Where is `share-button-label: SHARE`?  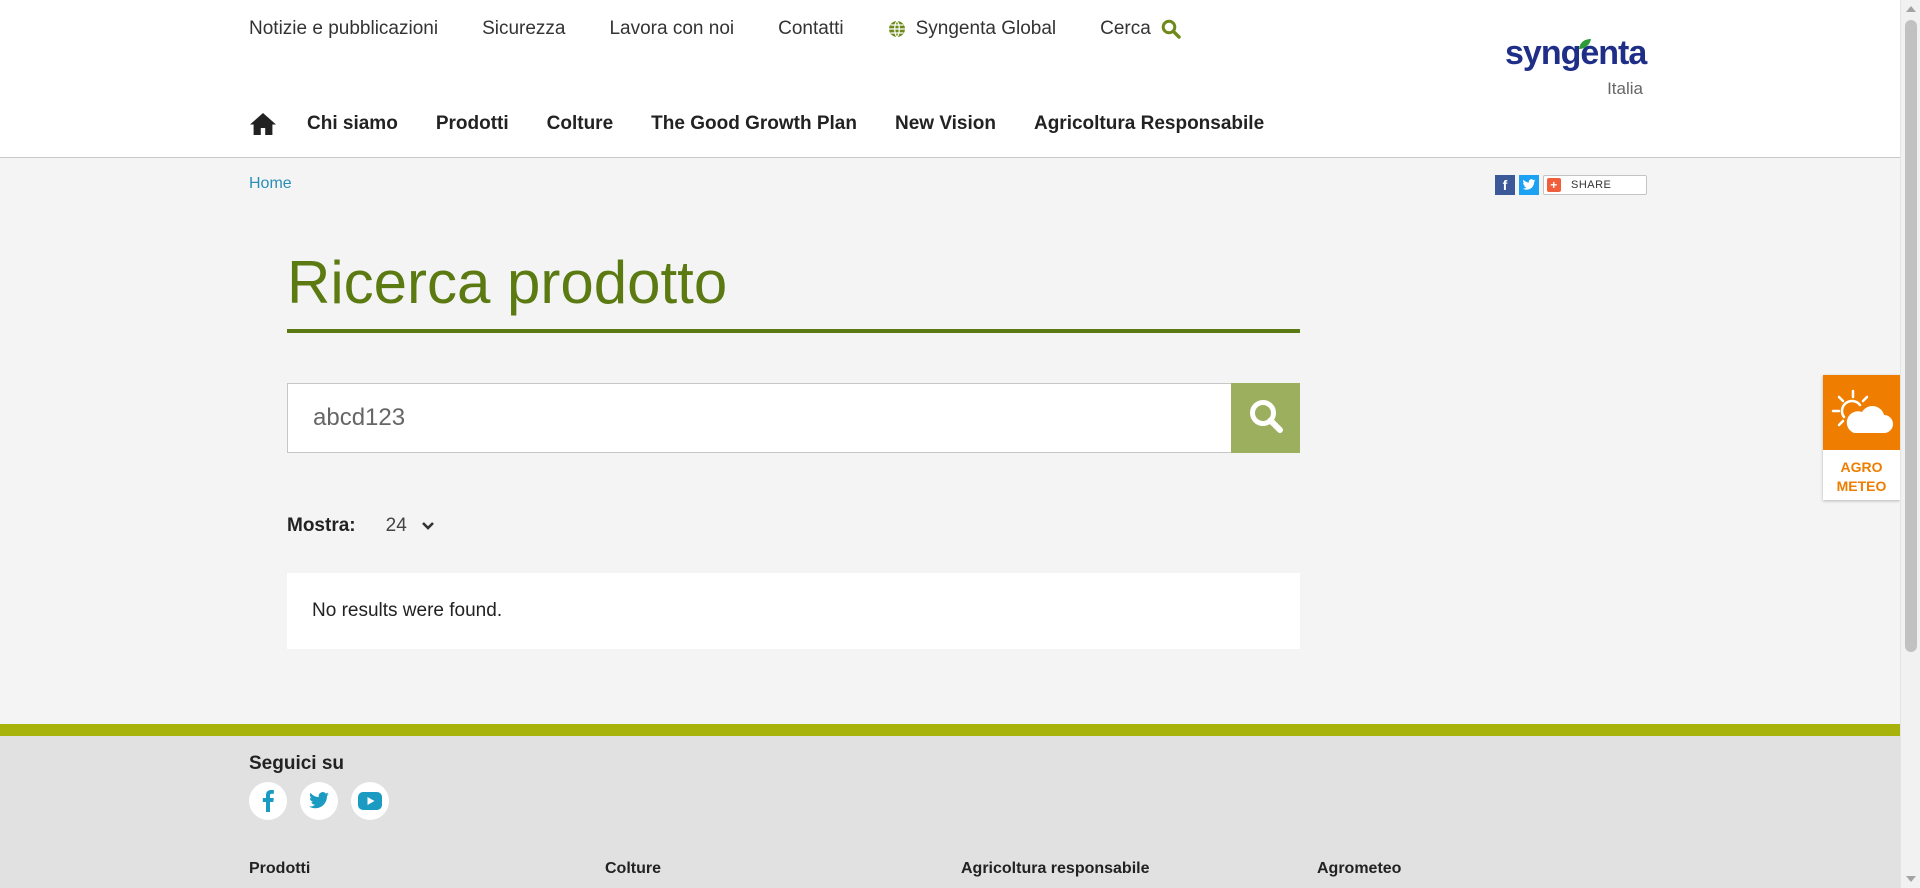
share-button-label: SHARE is located at coordinates (1591, 185).